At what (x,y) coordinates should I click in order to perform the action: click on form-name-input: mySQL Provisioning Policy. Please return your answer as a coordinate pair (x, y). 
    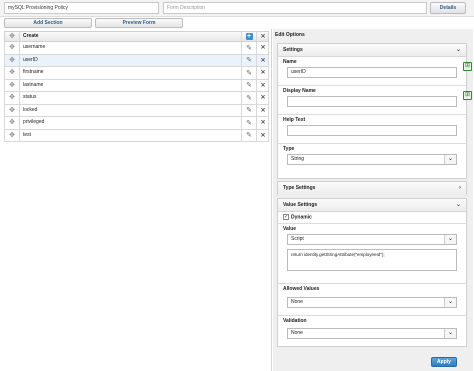
    Looking at the image, I should click on (81, 8).